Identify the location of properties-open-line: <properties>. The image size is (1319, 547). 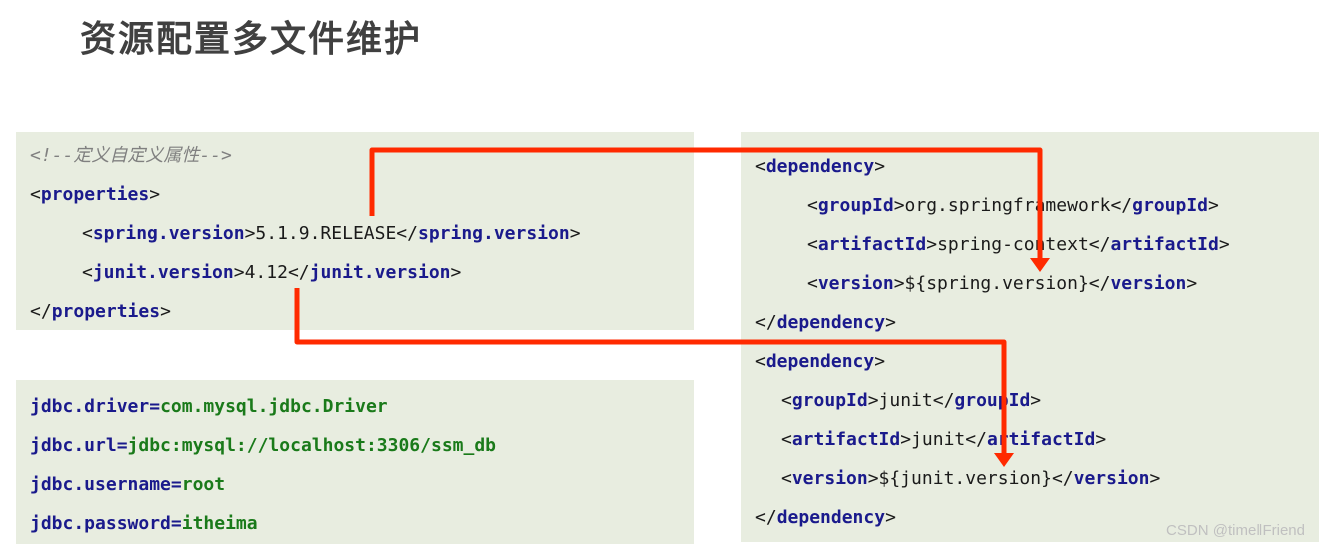
(95, 194).